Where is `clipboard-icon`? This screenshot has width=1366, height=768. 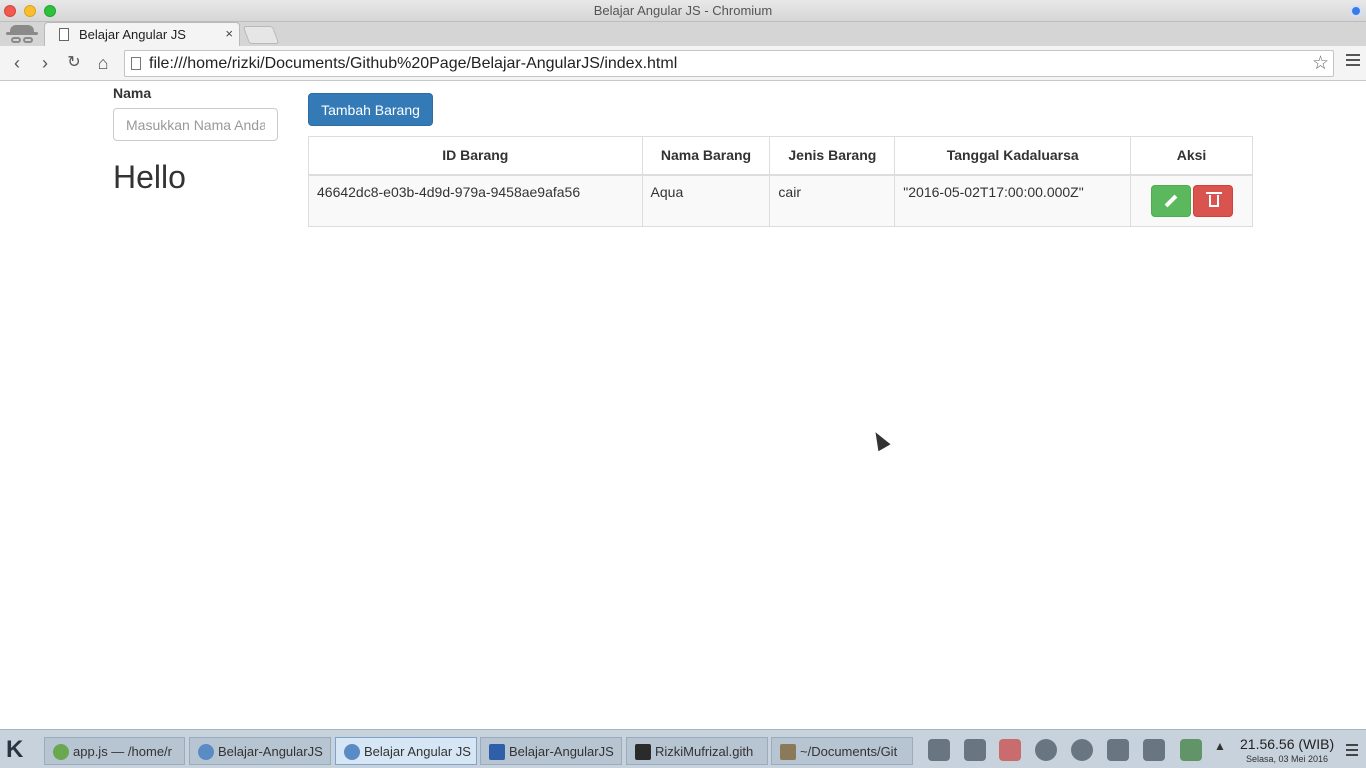 clipboard-icon is located at coordinates (975, 750).